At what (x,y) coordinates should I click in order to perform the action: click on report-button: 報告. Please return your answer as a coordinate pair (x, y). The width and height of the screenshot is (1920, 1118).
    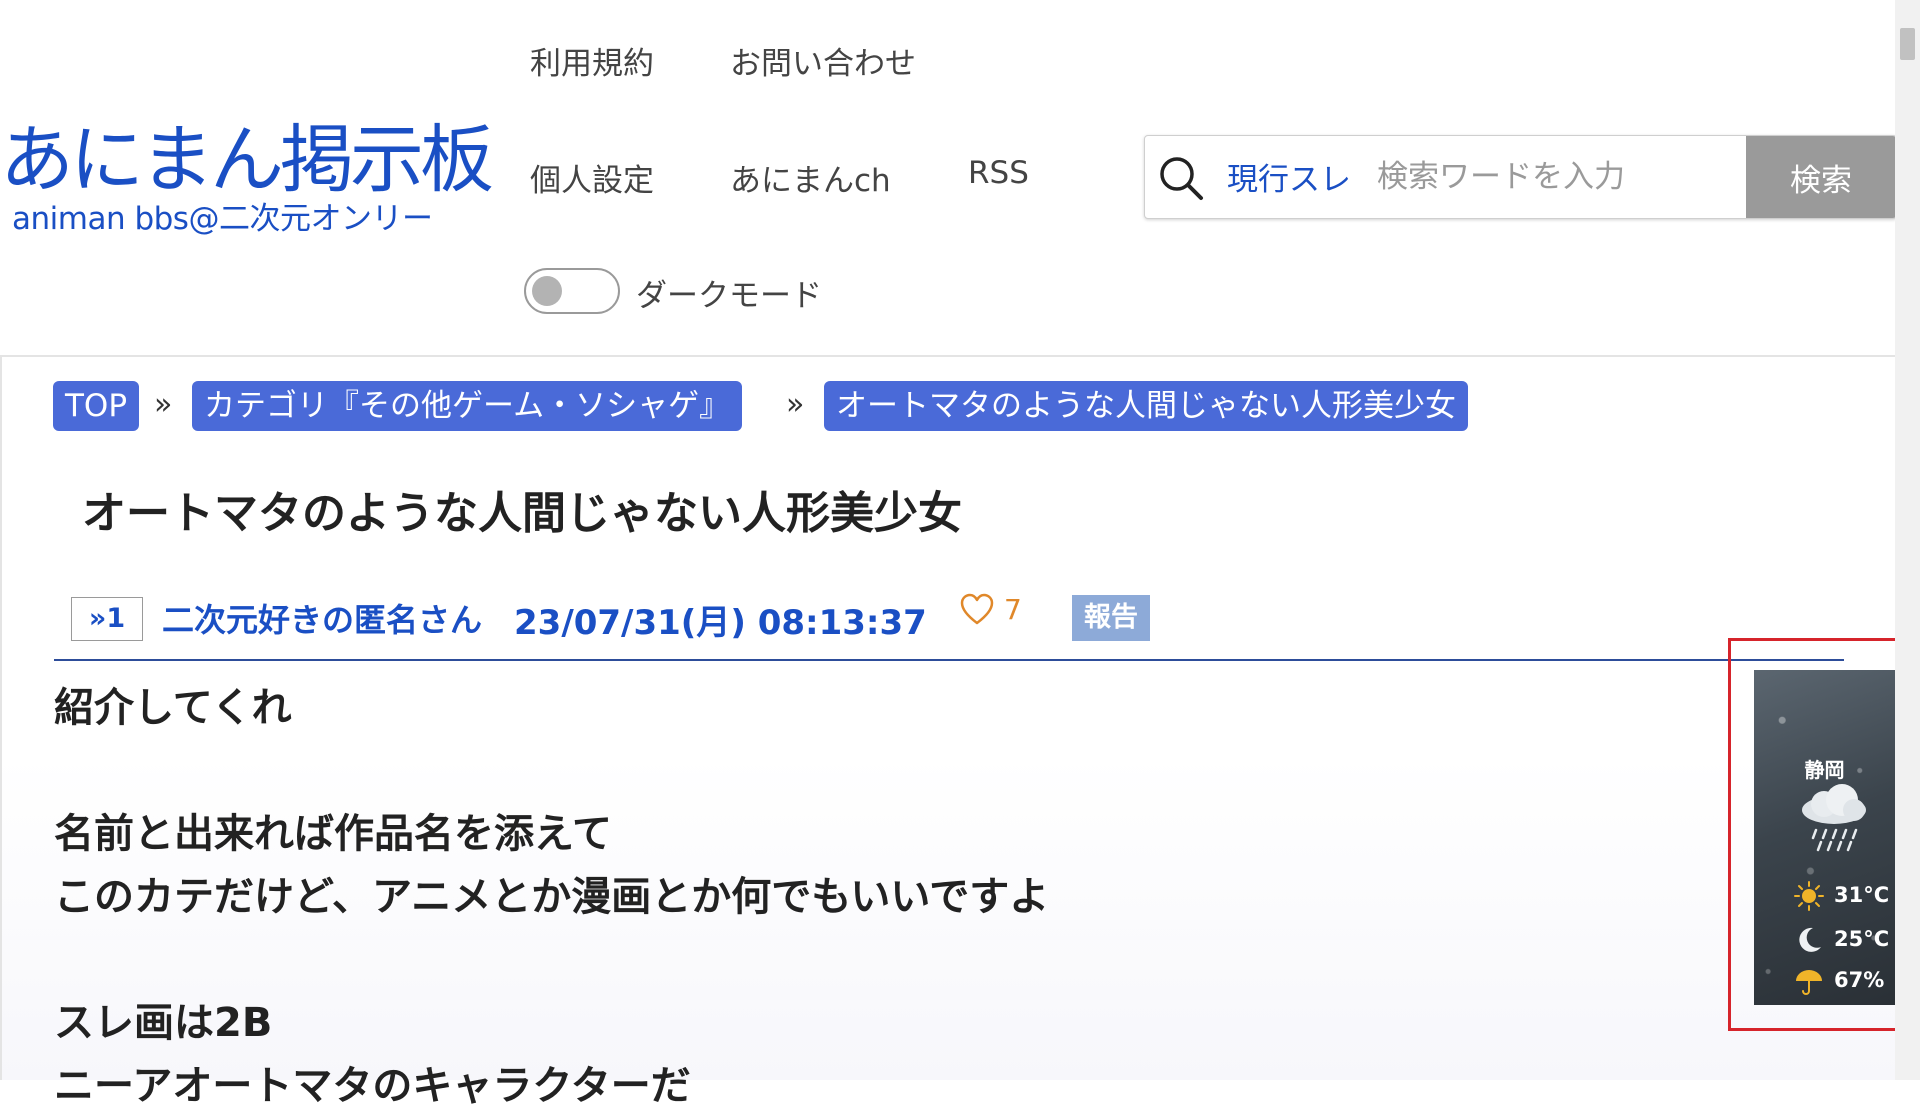
    Looking at the image, I should click on (1111, 618).